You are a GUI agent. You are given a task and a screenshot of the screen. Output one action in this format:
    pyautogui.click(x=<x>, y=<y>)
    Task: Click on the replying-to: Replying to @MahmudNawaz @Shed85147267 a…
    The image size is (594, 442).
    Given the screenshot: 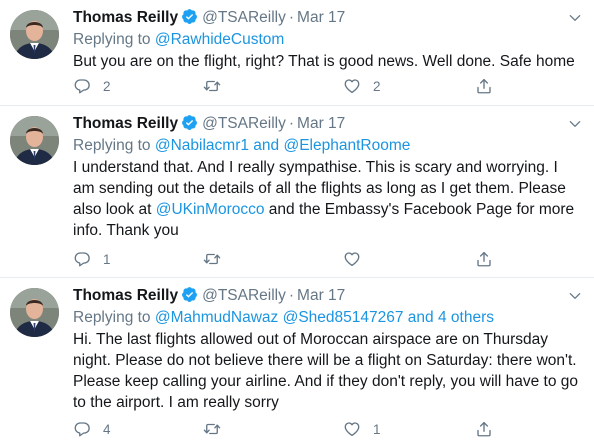 What is the action you would take?
    pyautogui.click(x=327, y=317)
    